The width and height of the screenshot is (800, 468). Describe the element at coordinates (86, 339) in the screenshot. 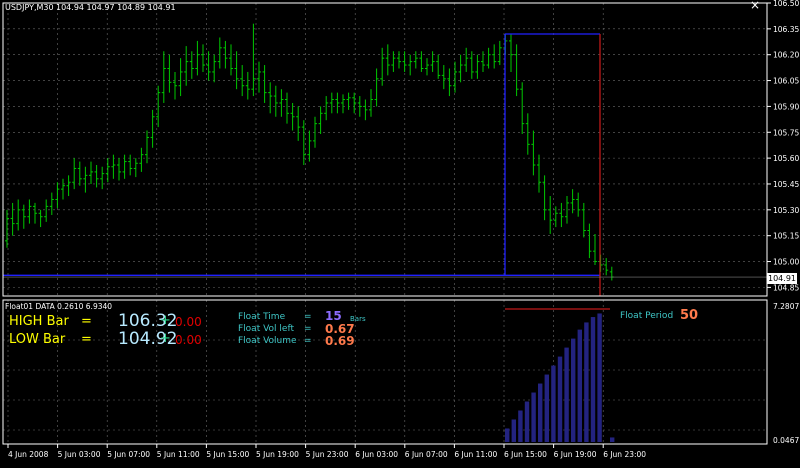

I see `low-bar-equals: =` at that location.